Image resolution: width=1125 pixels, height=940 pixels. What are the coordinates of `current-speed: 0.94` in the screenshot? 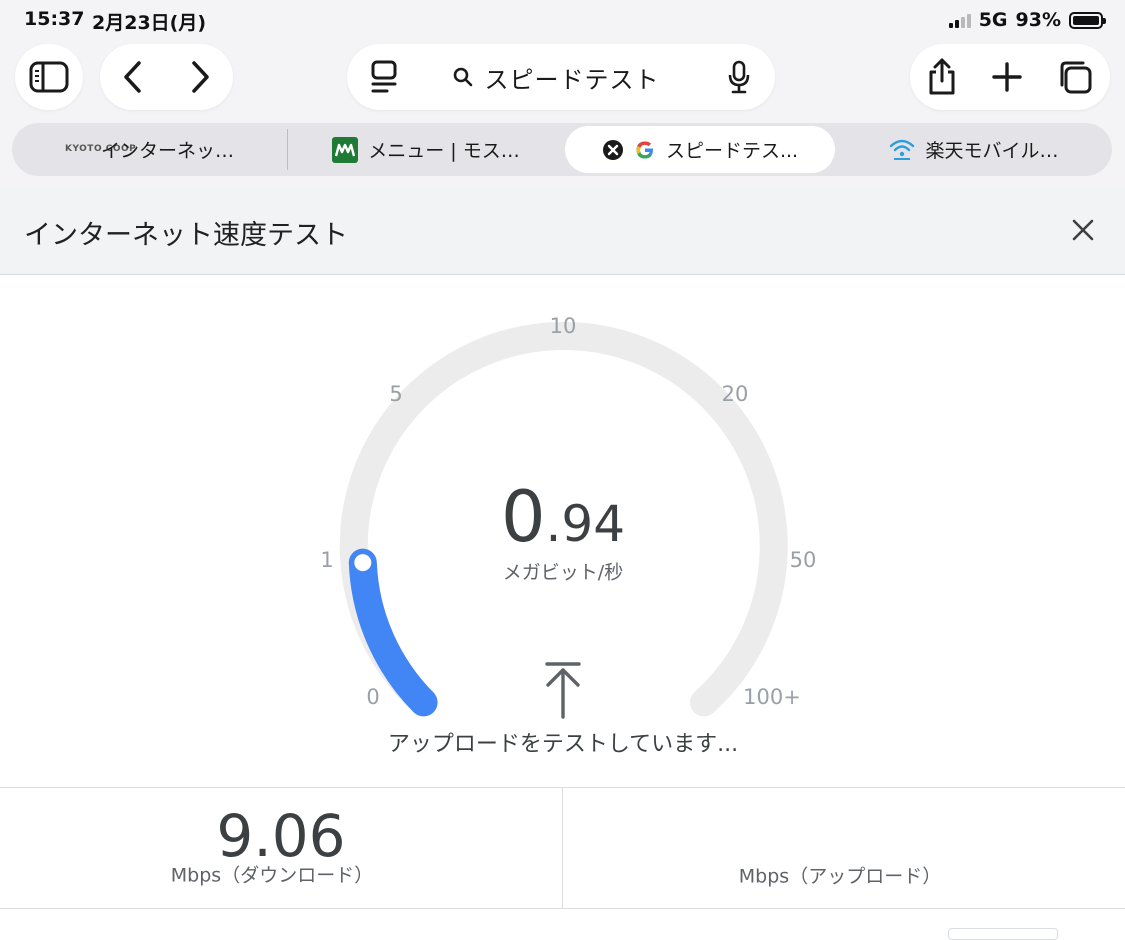 It's located at (563, 517).